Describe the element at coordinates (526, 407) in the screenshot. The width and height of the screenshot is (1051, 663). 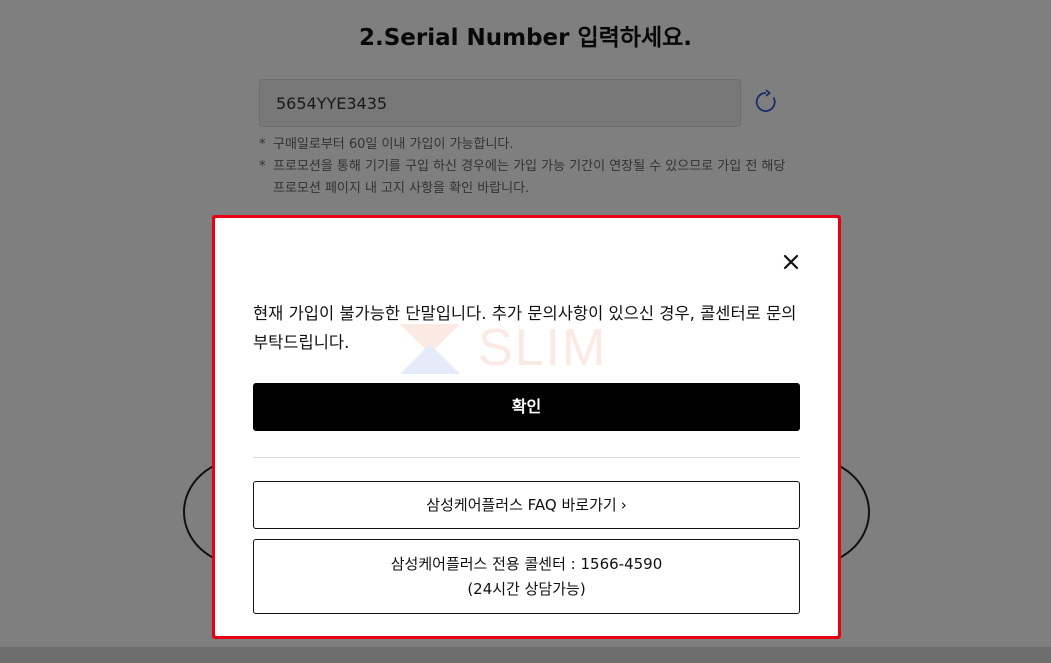
I see `confirm-button: 확인` at that location.